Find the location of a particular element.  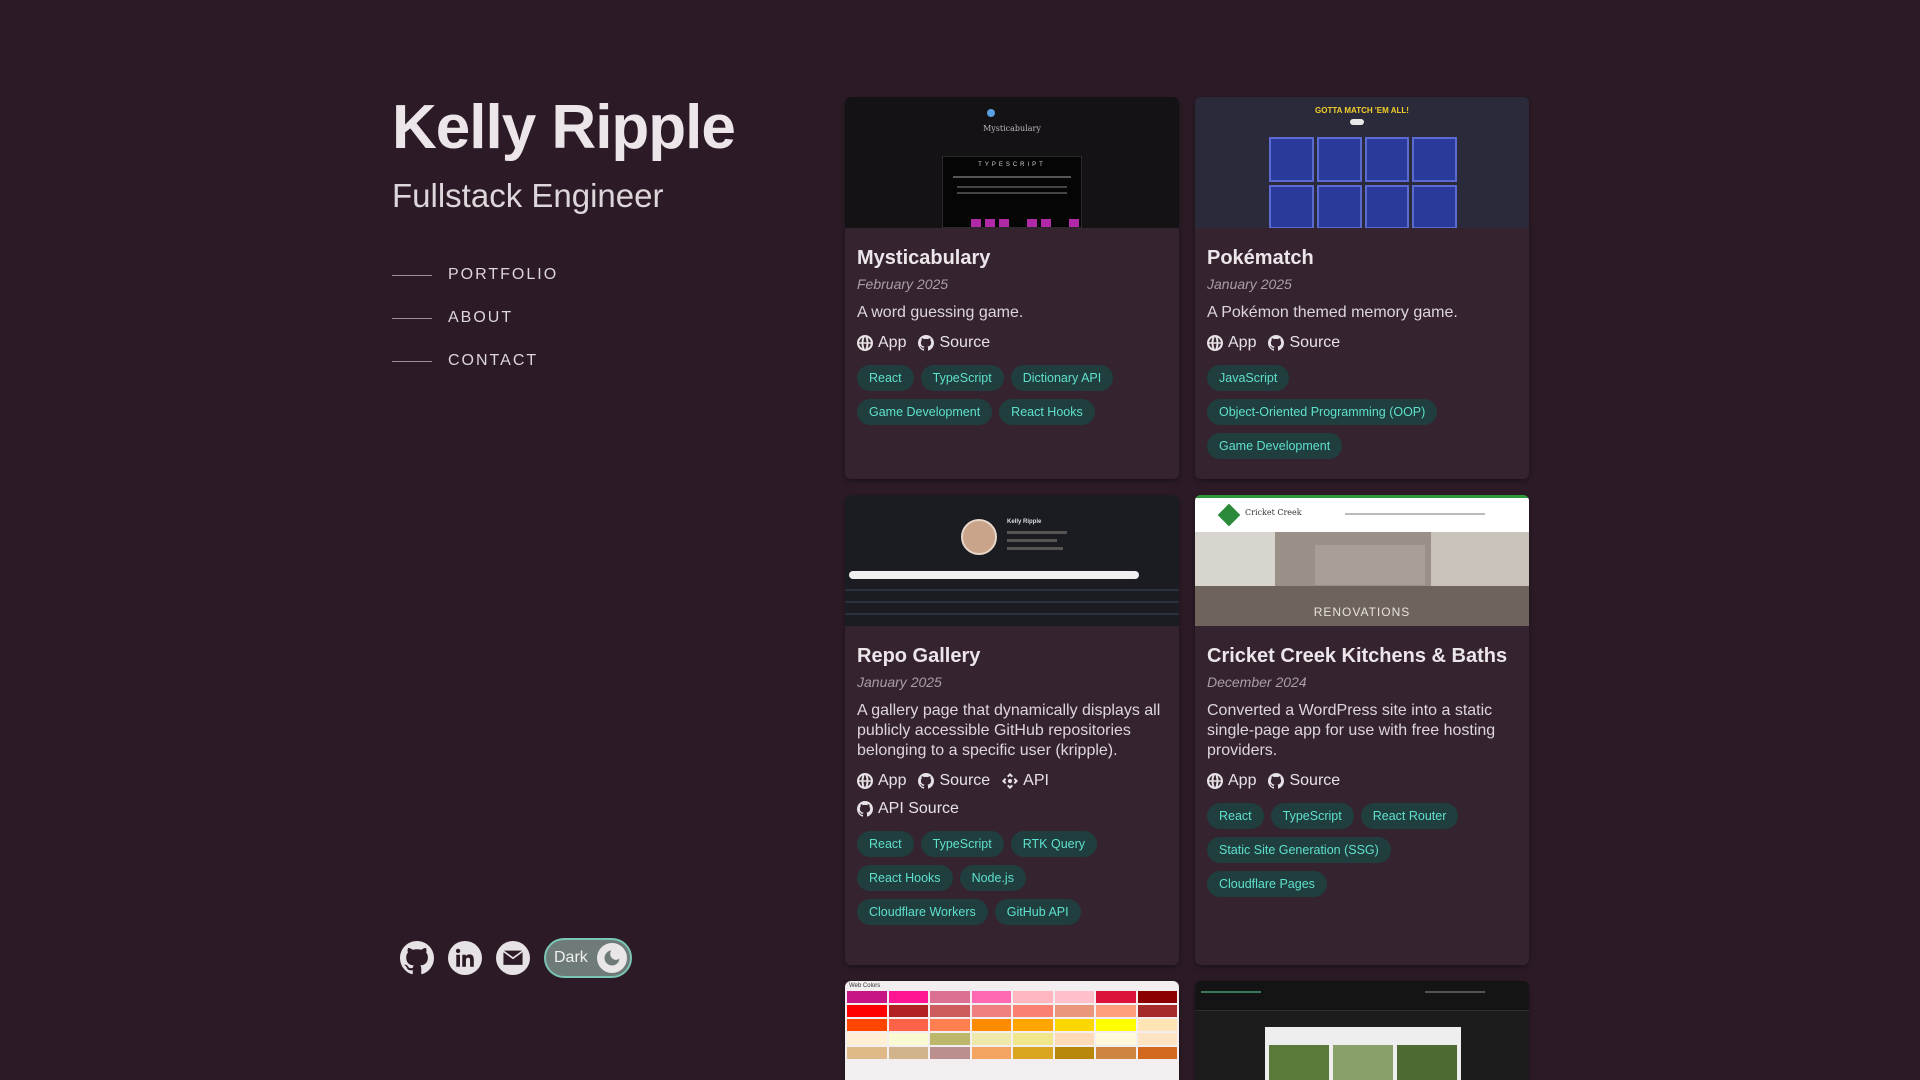

project-title: Cricket Creek Kitchens & Baths is located at coordinates (1362, 656).